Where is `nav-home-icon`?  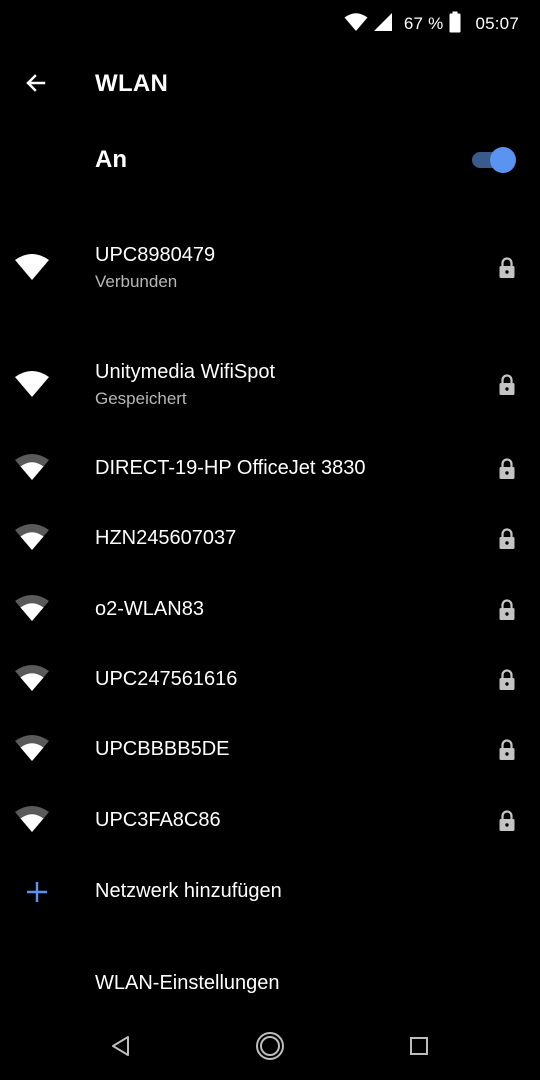
nav-home-icon is located at coordinates (270, 1048).